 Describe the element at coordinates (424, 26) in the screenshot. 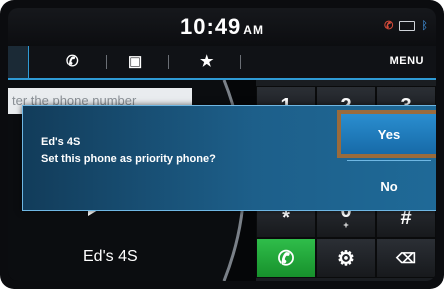

I see `bluetooth-icon: ᛒ` at that location.